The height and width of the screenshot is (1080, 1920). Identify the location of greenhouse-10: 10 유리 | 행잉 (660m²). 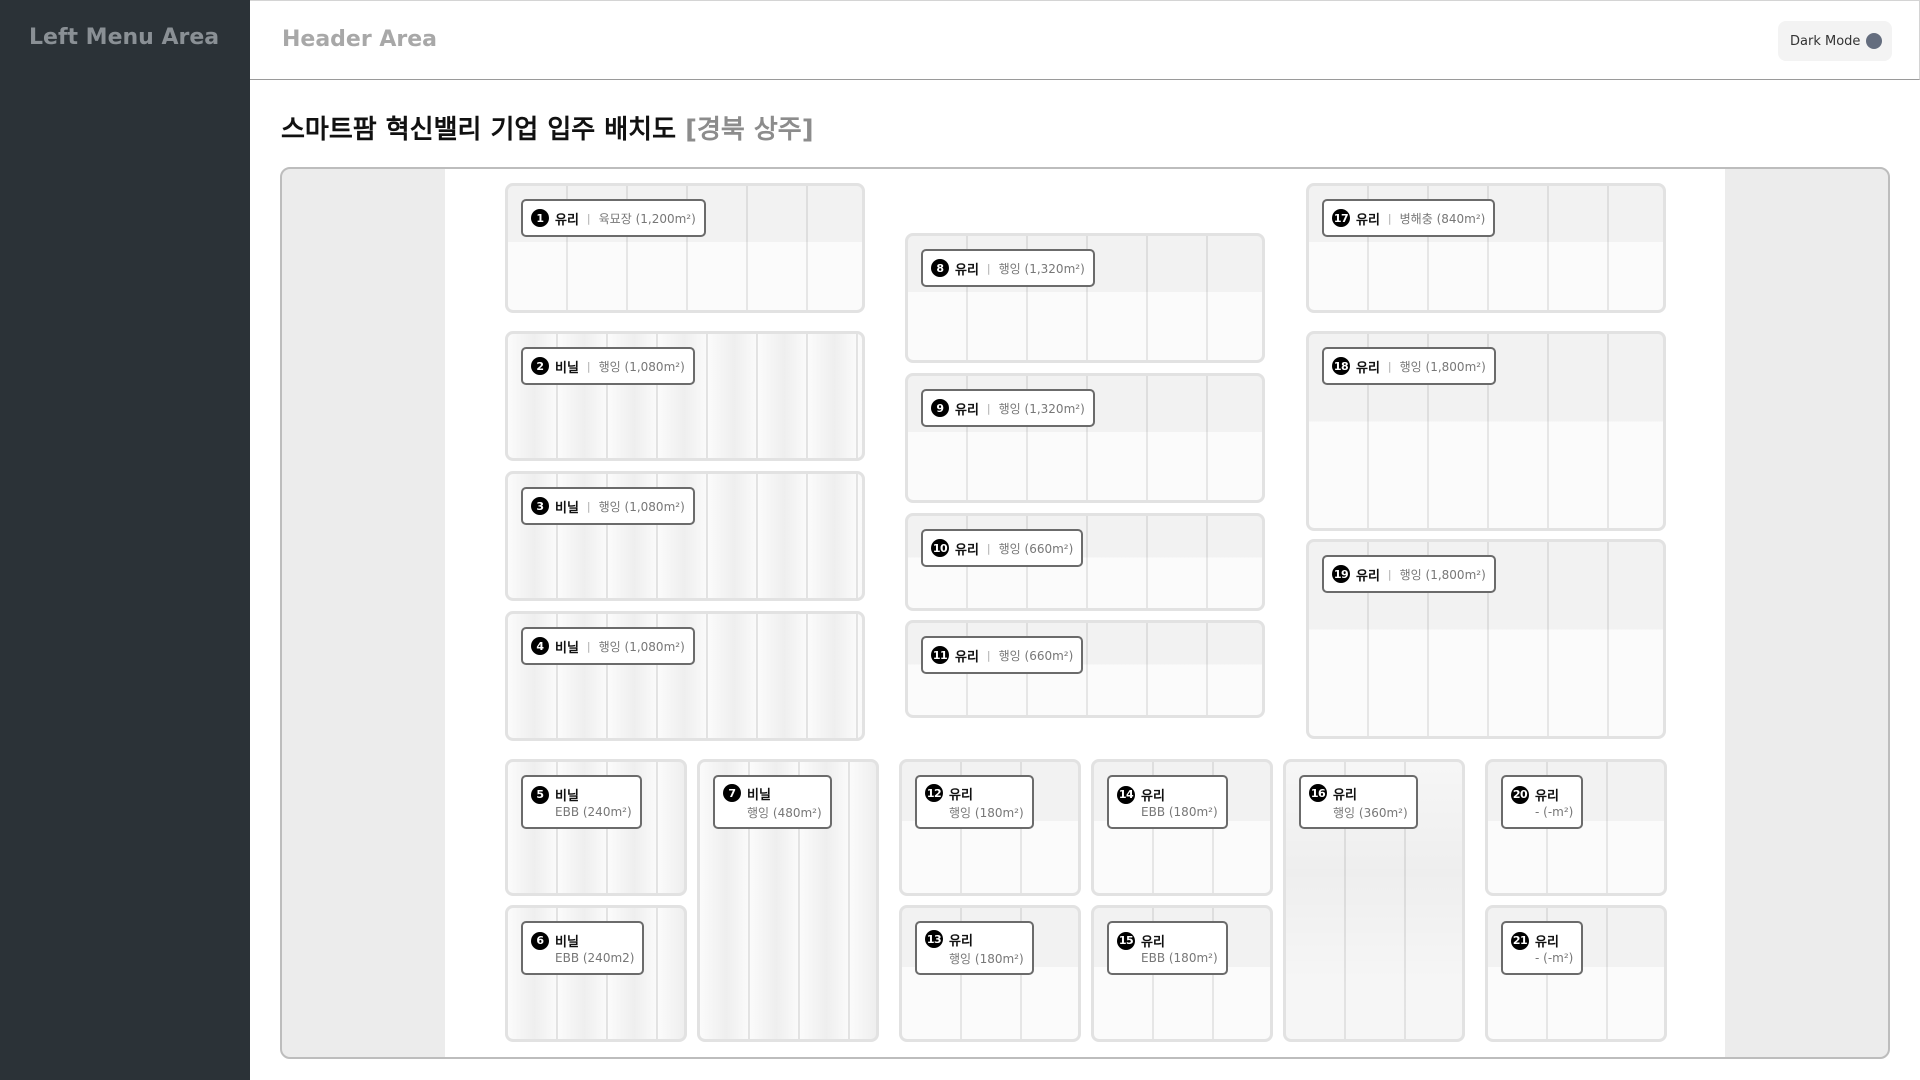
(1085, 562).